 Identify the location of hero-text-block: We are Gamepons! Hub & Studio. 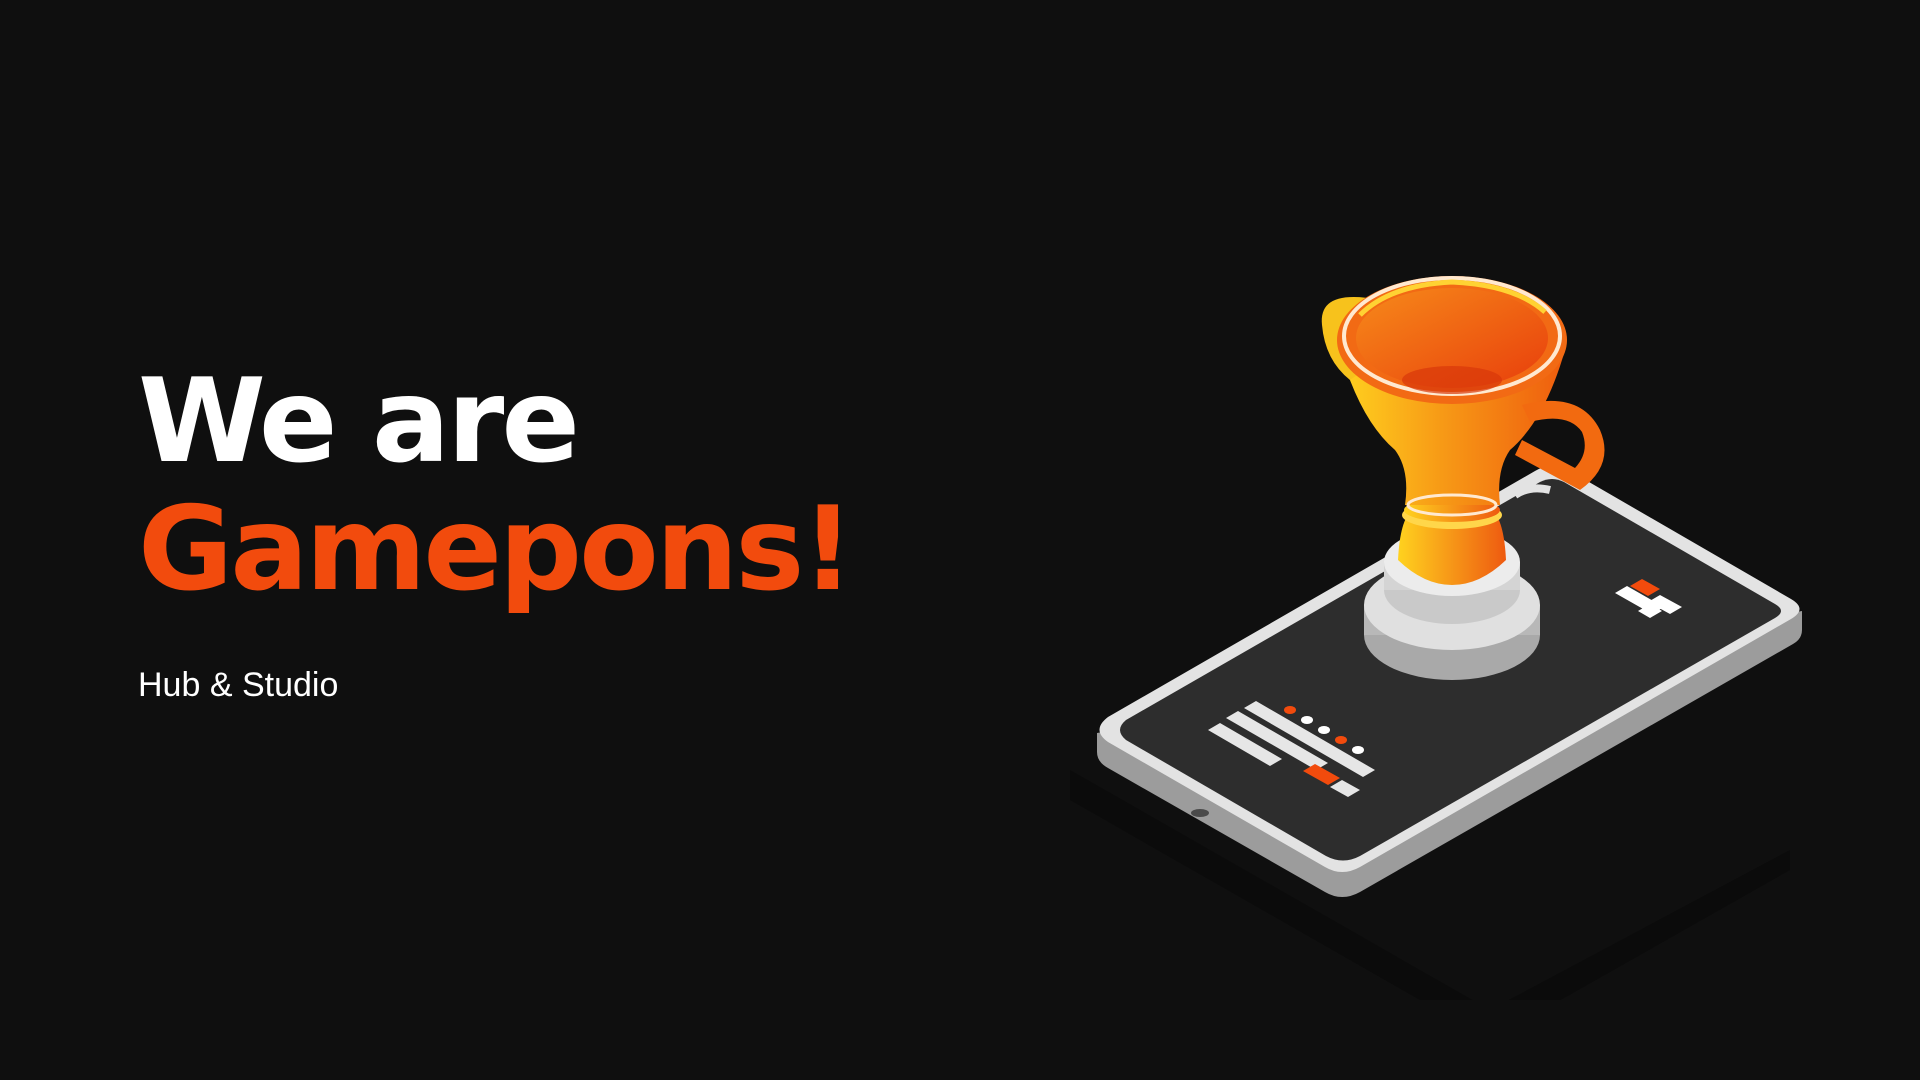
(496, 529).